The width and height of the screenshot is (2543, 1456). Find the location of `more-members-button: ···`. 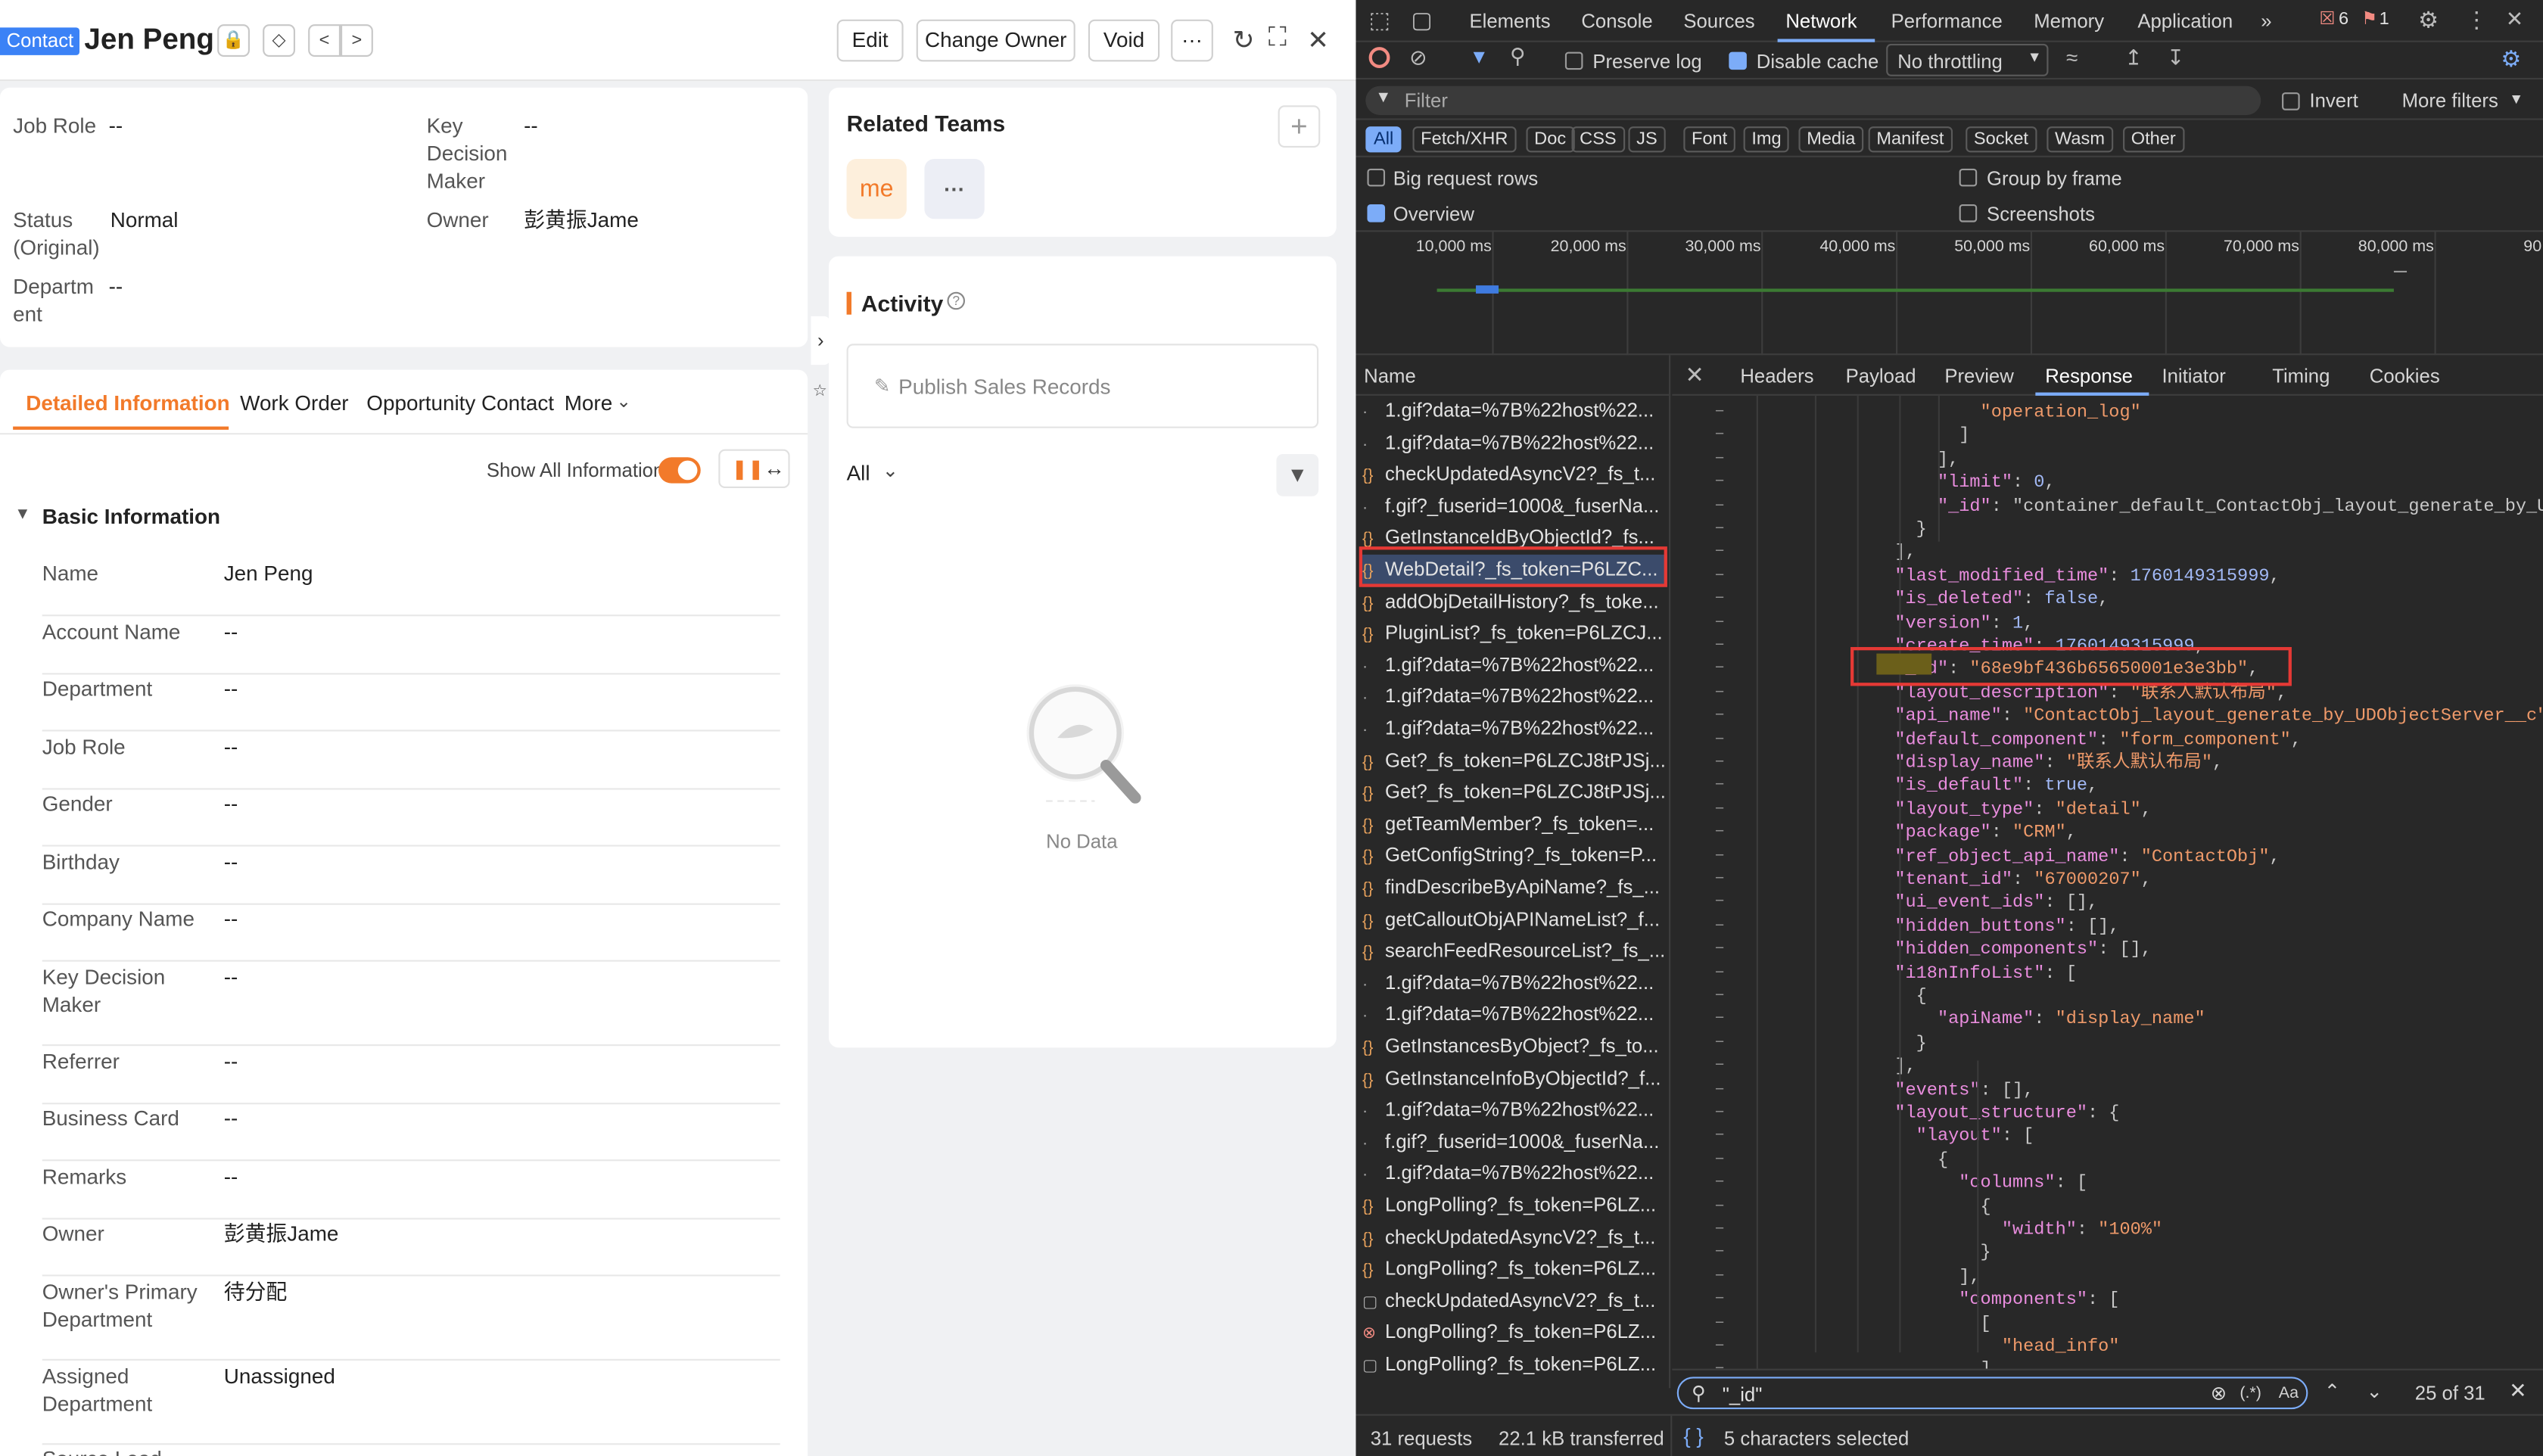

more-members-button: ··· is located at coordinates (954, 189).